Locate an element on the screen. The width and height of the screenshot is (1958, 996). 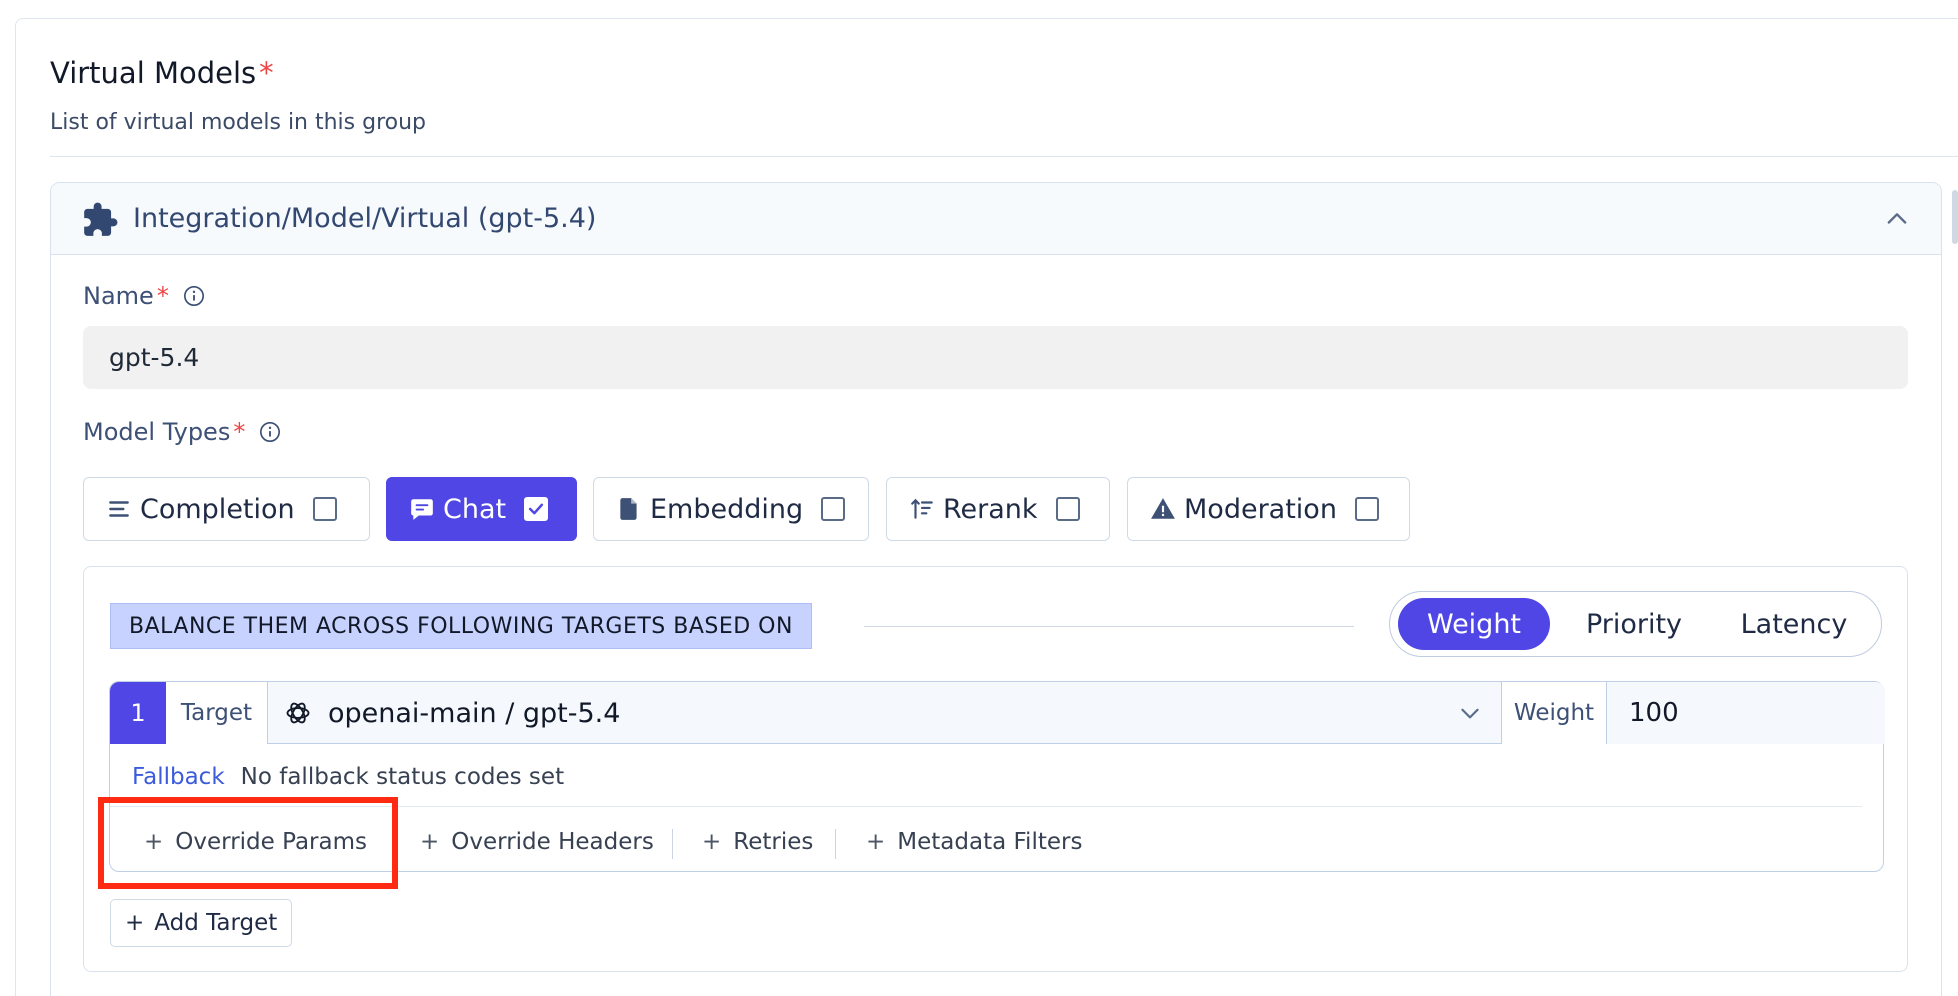
moderation-checkbox is located at coordinates (1366, 509).